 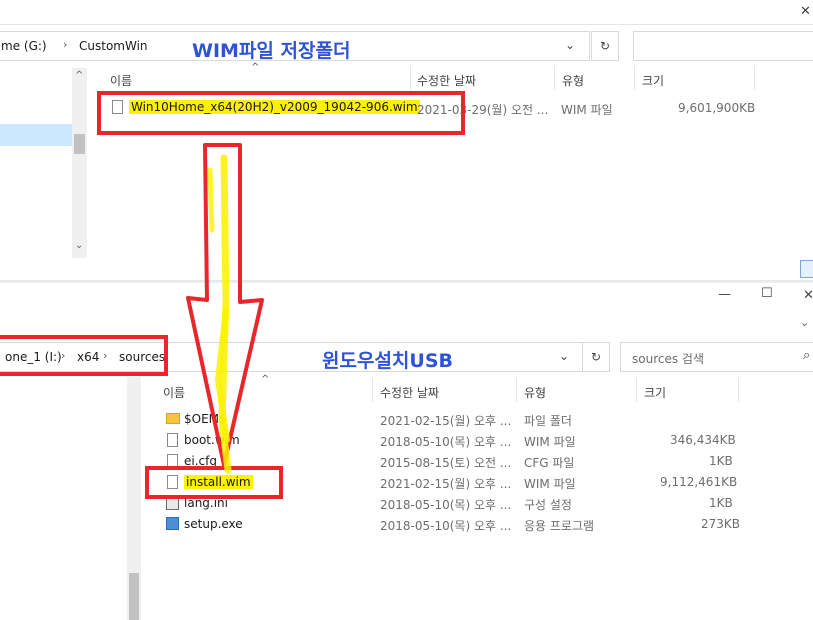 I want to click on yellow-highlight-stroke, so click(x=211, y=200).